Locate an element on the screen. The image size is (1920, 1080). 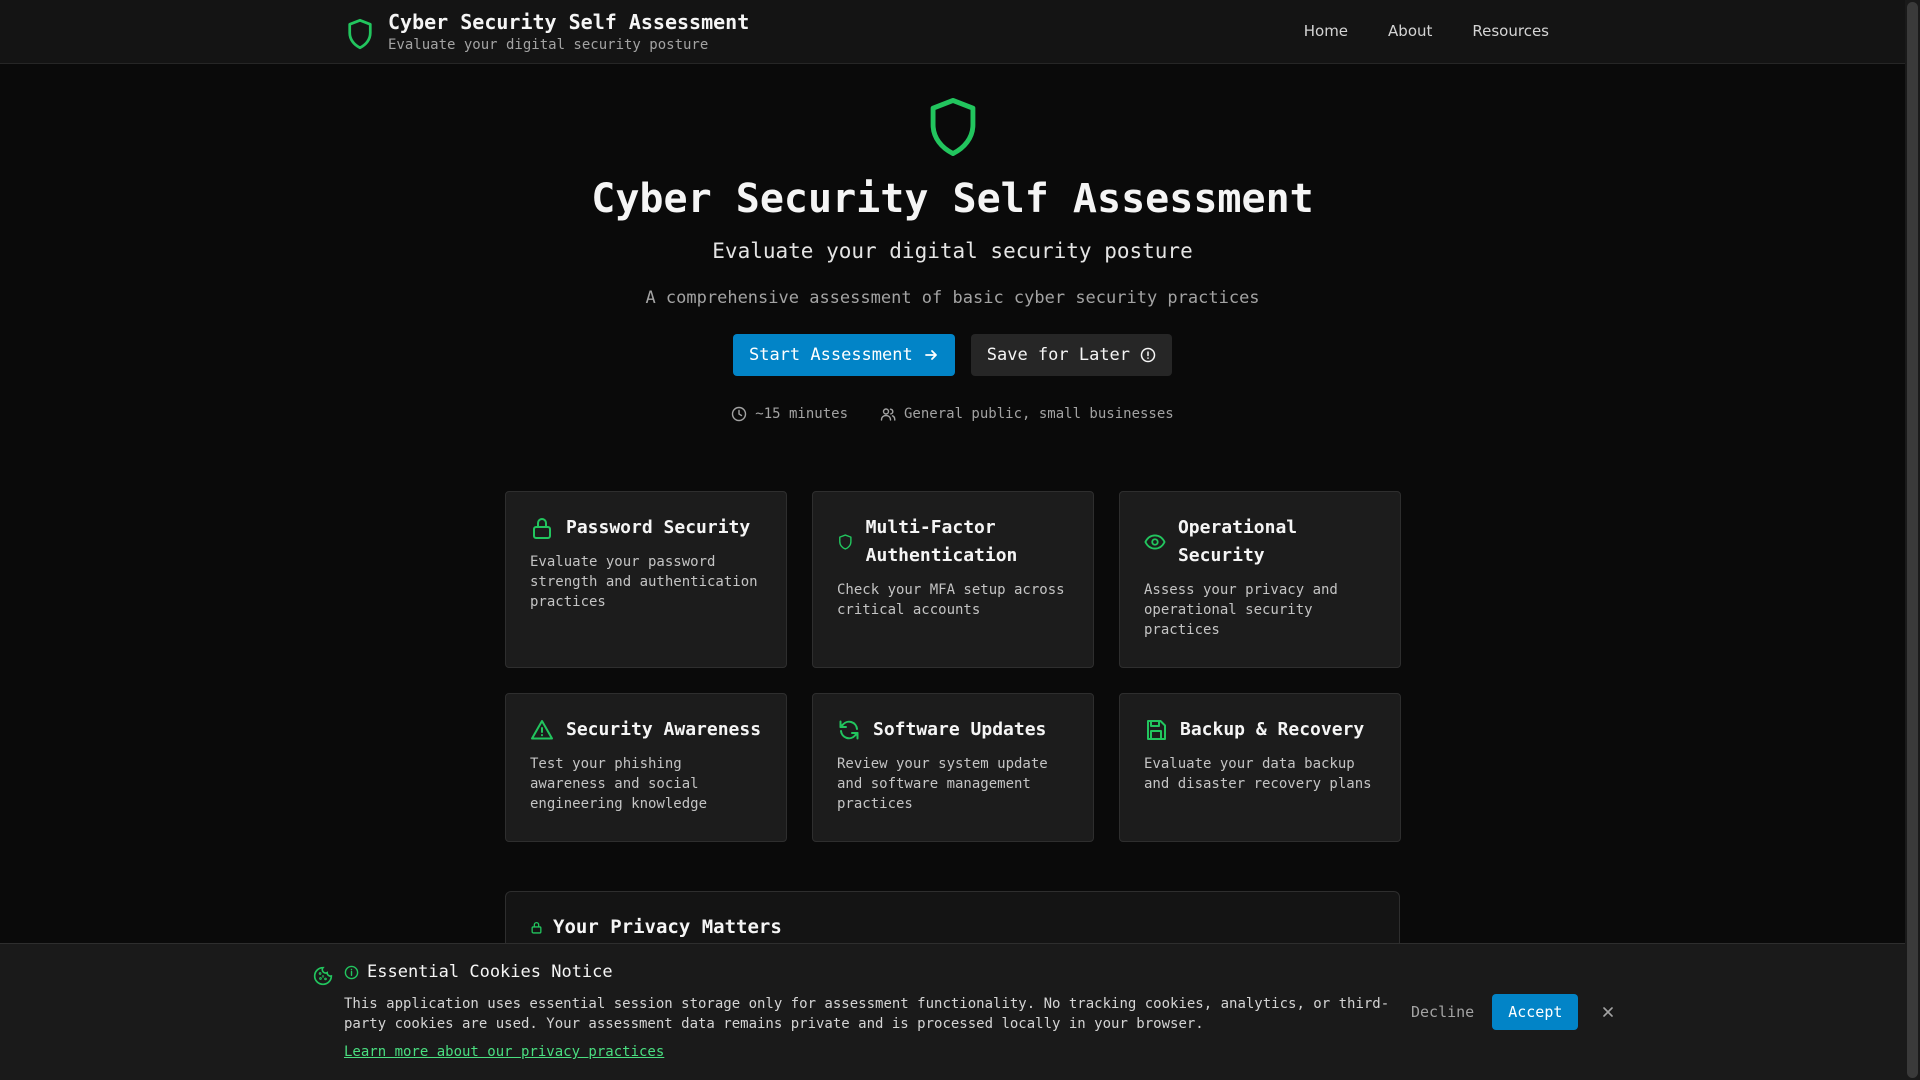
card-title: Operational Security is located at coordinates (1237, 541).